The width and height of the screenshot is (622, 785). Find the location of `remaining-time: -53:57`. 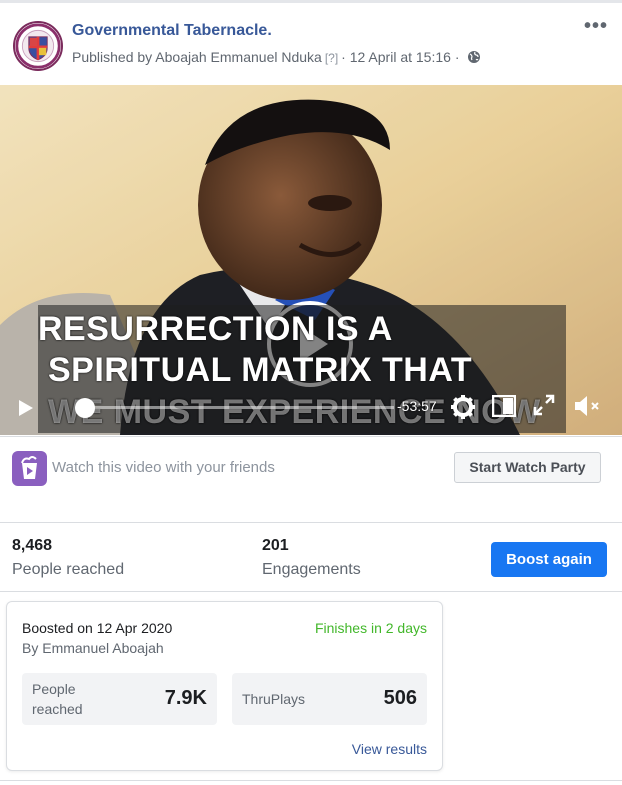

remaining-time: -53:57 is located at coordinates (417, 406).